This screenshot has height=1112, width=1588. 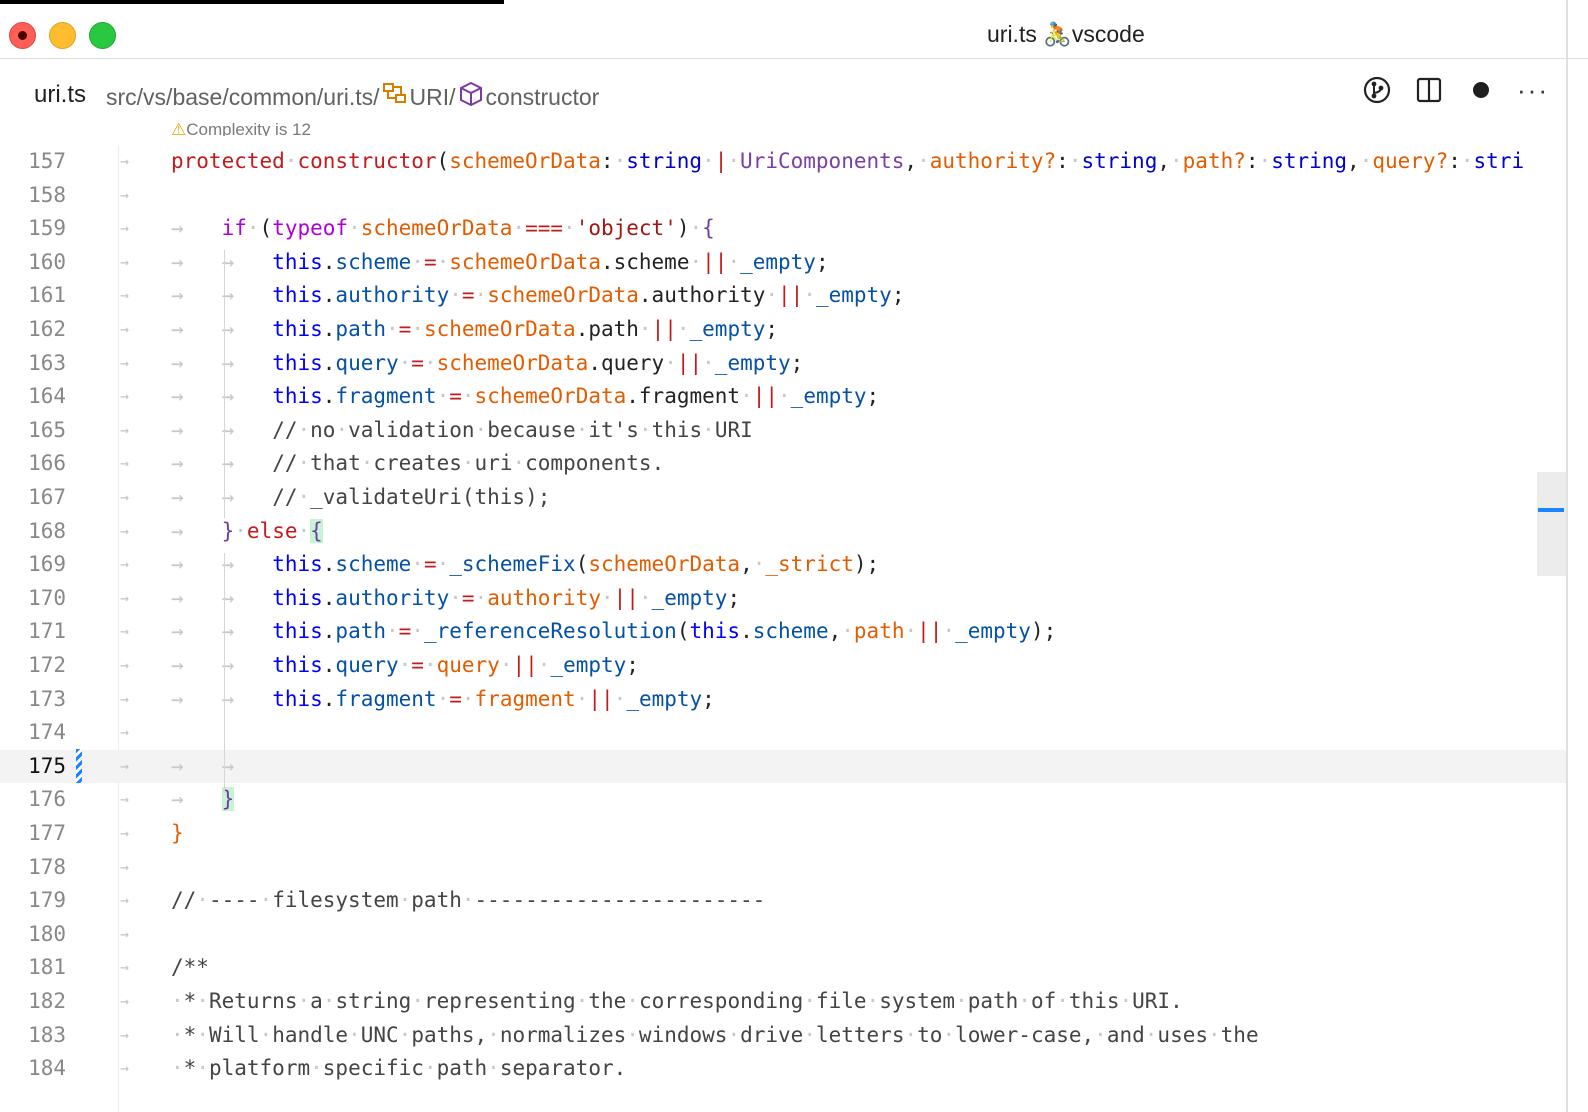 I want to click on vertical-scrollbar, so click(x=1552, y=524).